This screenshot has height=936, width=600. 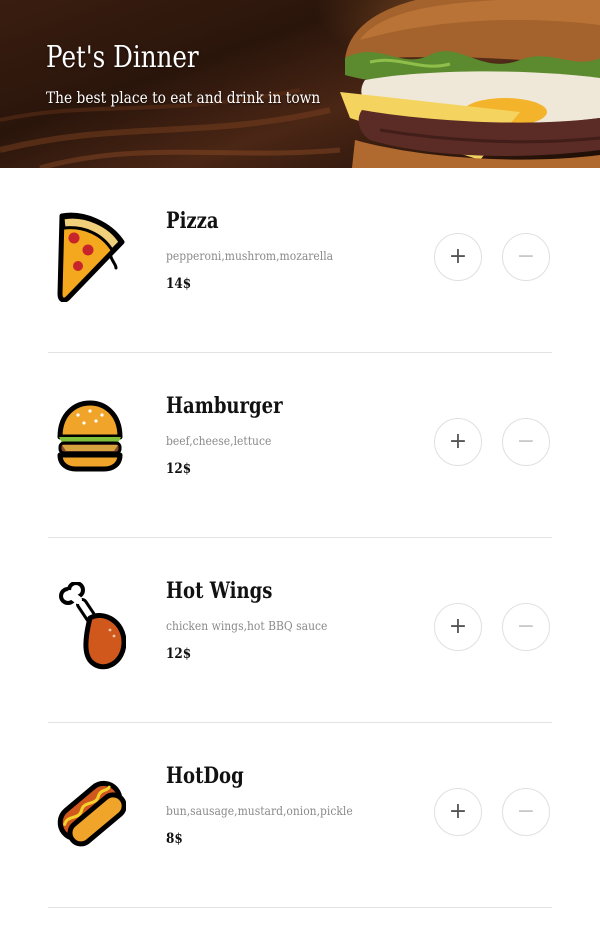 I want to click on hotdog-icon, so click(x=91, y=813).